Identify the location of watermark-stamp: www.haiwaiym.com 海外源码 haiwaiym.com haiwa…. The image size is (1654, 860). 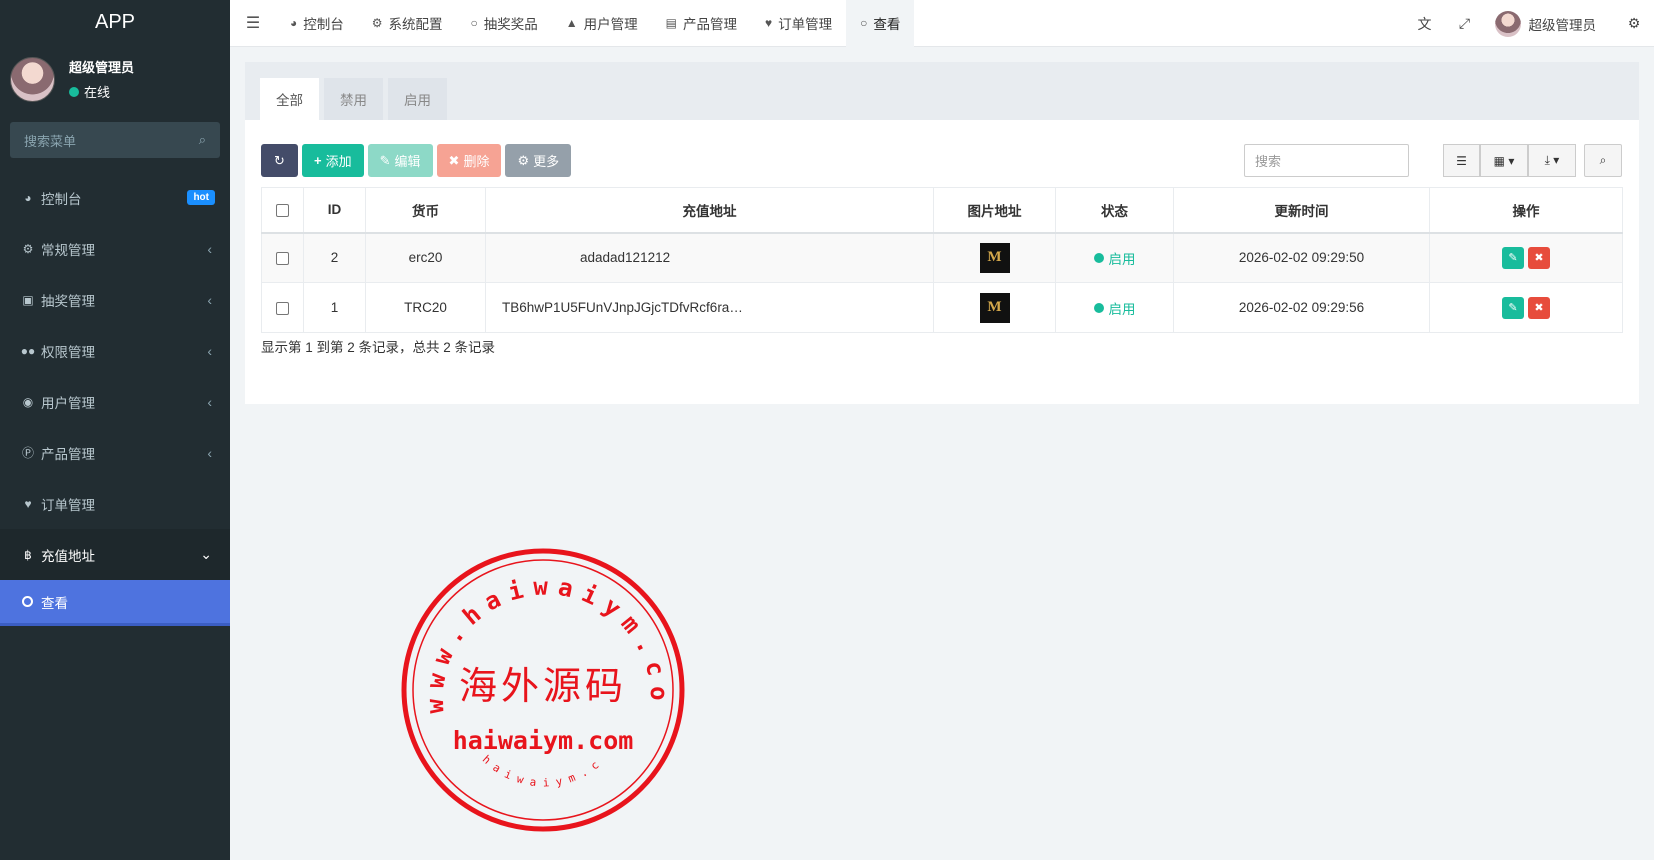
(541, 688).